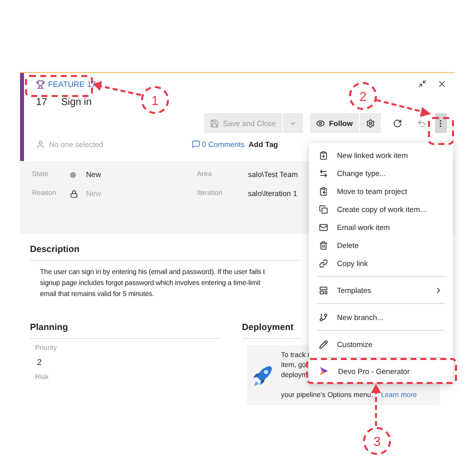  I want to click on rocket-icon, so click(263, 376).